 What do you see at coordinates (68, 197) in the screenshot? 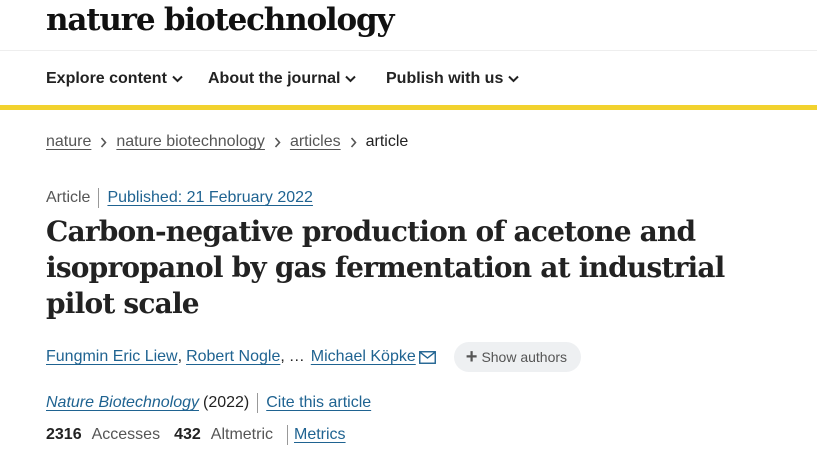
I see `article-type: Article` at bounding box center [68, 197].